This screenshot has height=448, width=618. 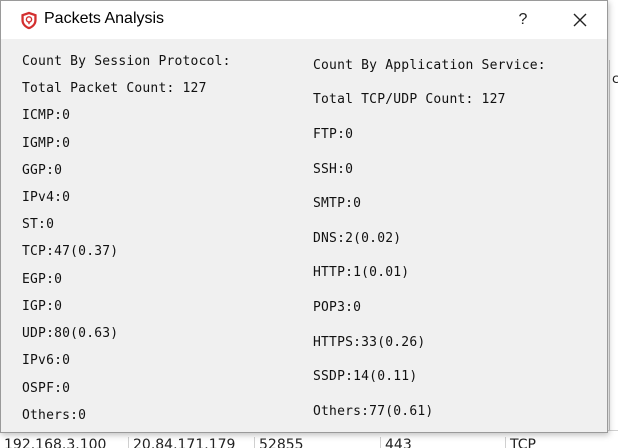 What do you see at coordinates (46, 143) in the screenshot?
I see `protocol-count-item: IGMP:0` at bounding box center [46, 143].